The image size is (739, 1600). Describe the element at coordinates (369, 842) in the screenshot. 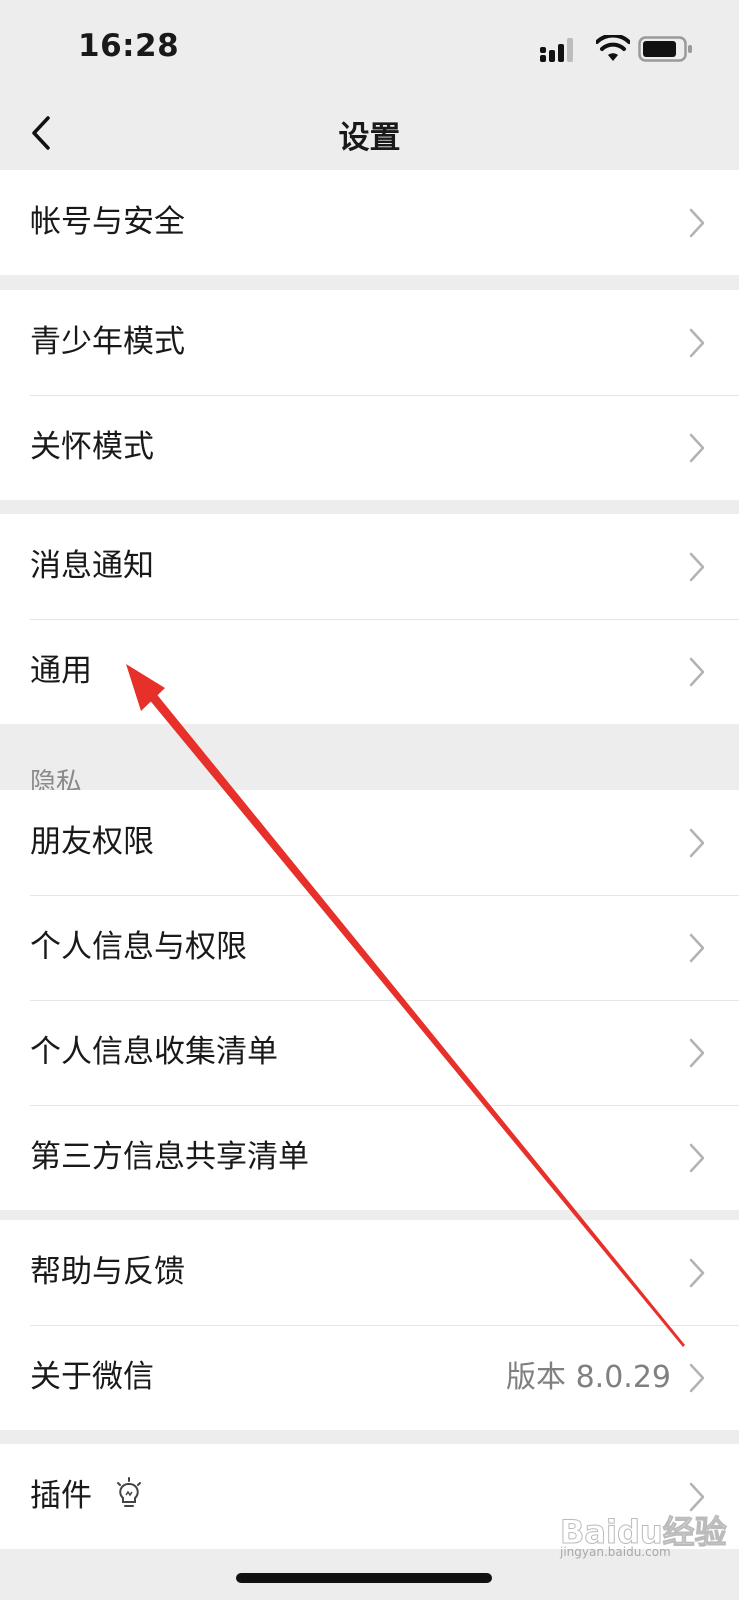

I see `settings-item-friend-permissions: 朋友权限` at that location.